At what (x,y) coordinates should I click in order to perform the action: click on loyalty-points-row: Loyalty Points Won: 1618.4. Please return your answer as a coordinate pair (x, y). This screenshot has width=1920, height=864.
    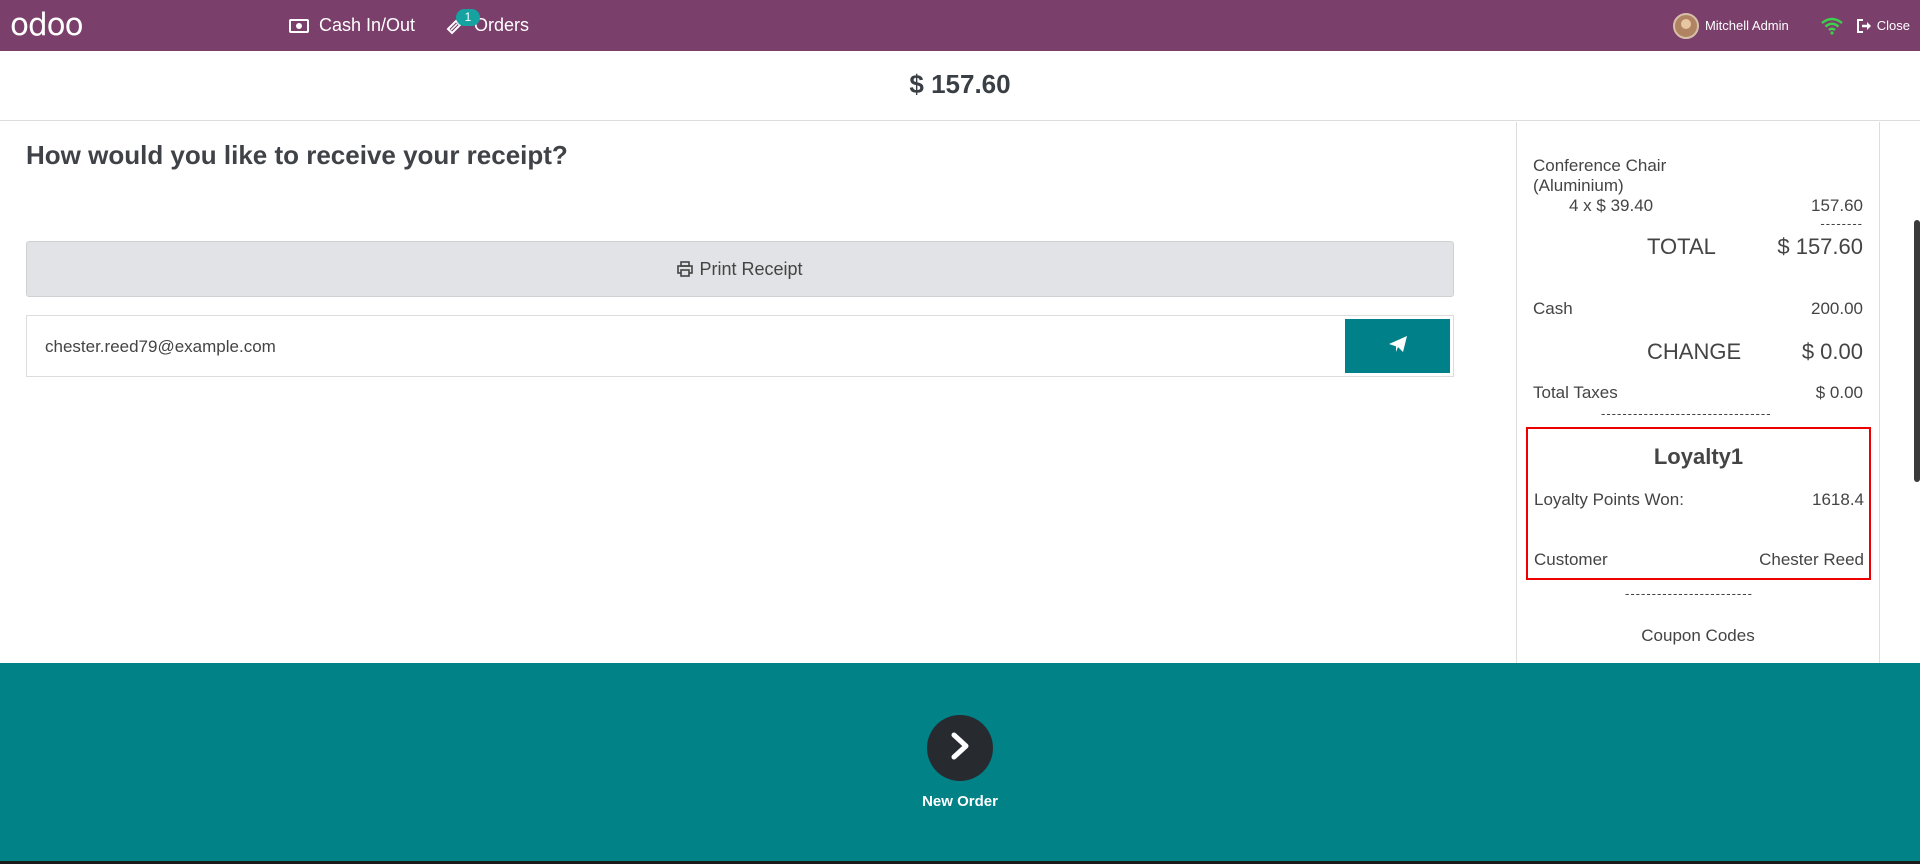
    Looking at the image, I should click on (1699, 500).